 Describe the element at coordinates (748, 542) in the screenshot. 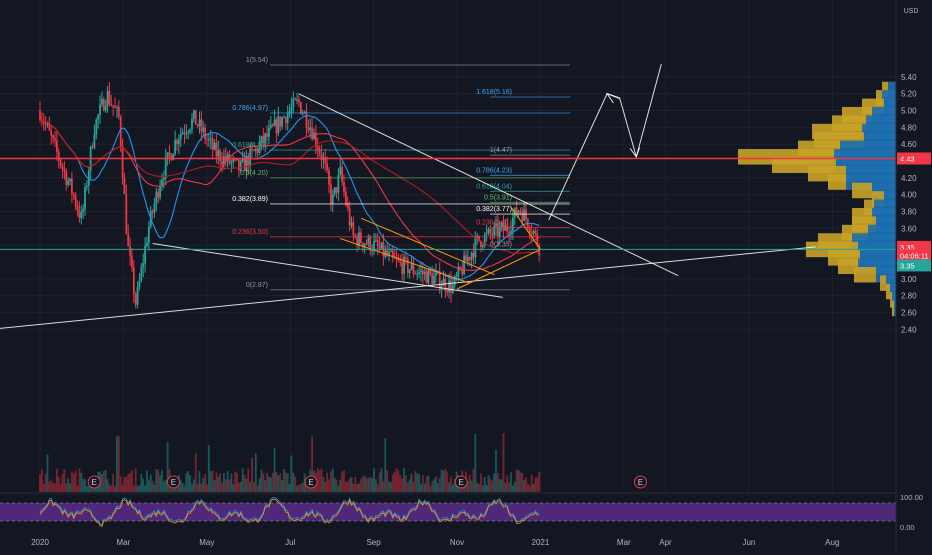

I see `time-tick-label: Jun` at that location.